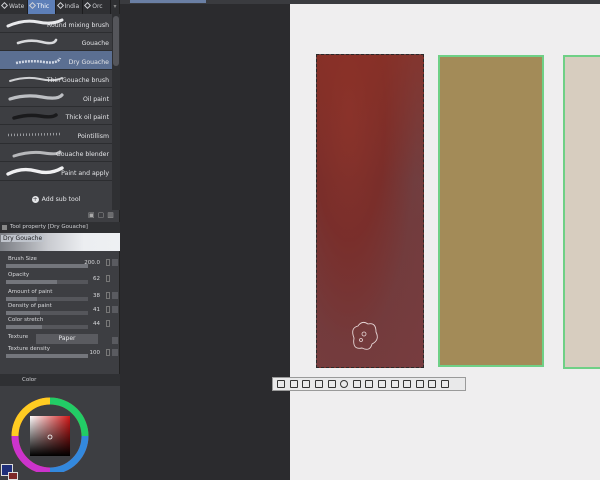  I want to click on olive-paint-swatch, so click(491, 211).